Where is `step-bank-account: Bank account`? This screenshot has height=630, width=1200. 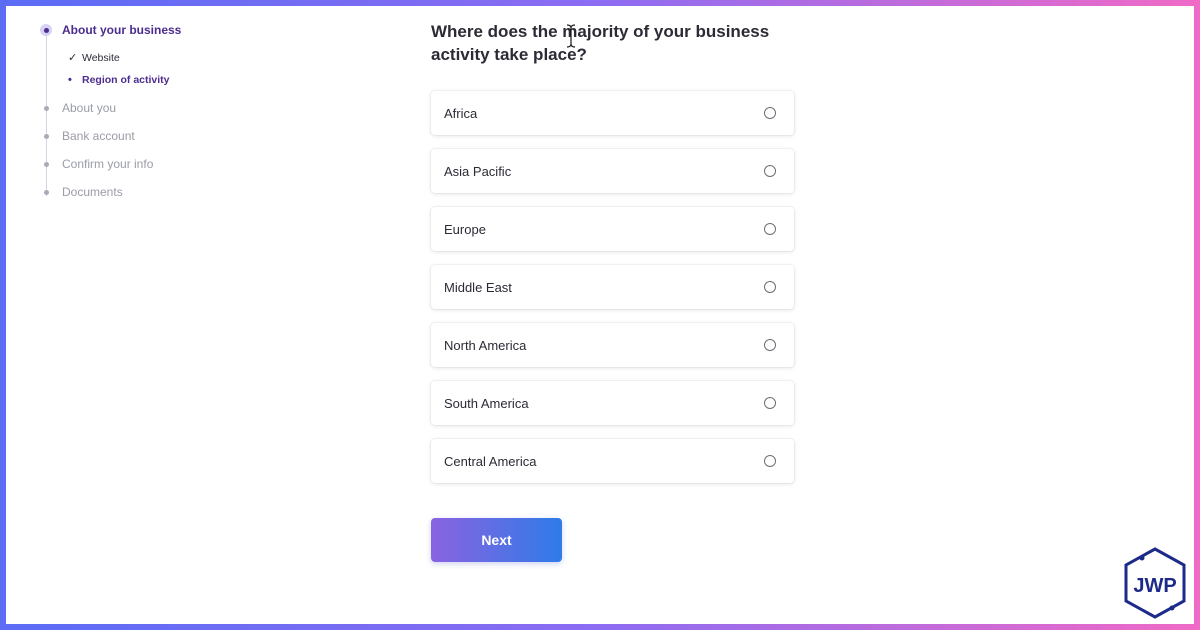
step-bank-account: Bank account is located at coordinates (98, 136).